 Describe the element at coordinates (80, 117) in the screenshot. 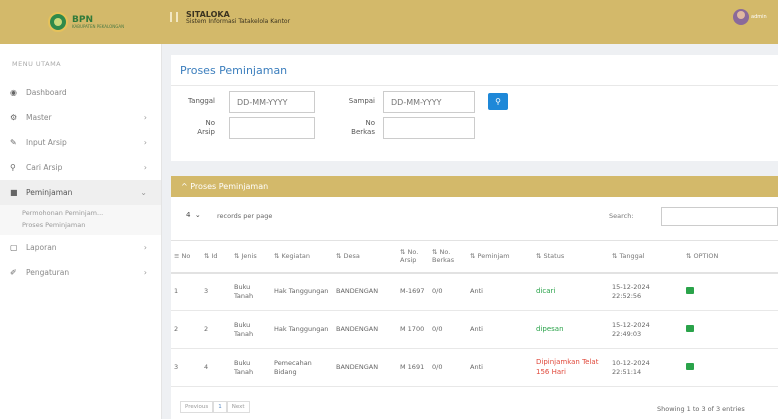

I see `sidebar-item-master: ⚙ Master ›` at that location.